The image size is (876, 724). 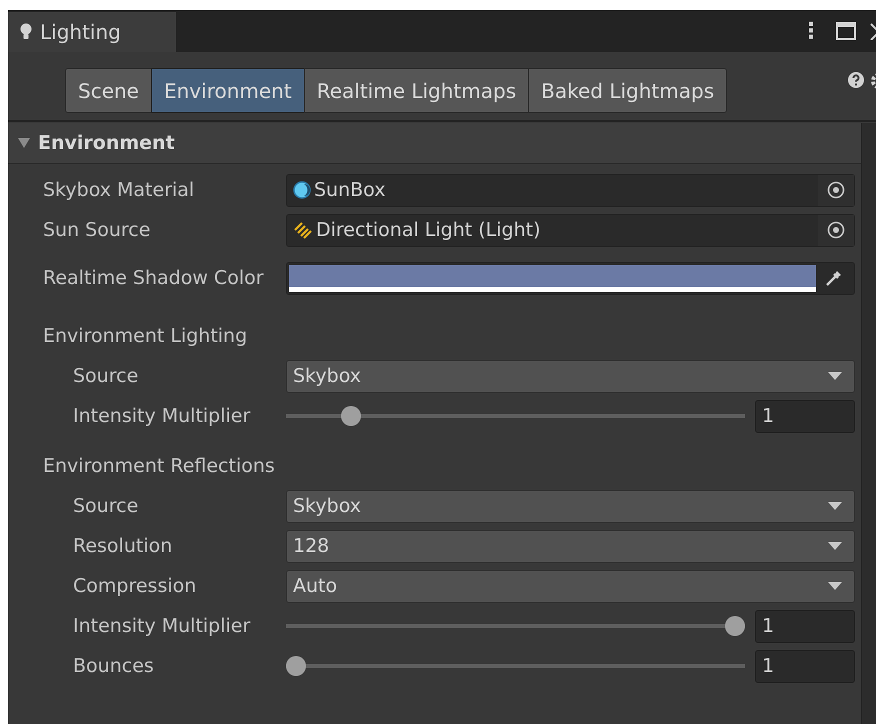 What do you see at coordinates (417, 90) in the screenshot?
I see `tab: Realtime Lightmaps` at bounding box center [417, 90].